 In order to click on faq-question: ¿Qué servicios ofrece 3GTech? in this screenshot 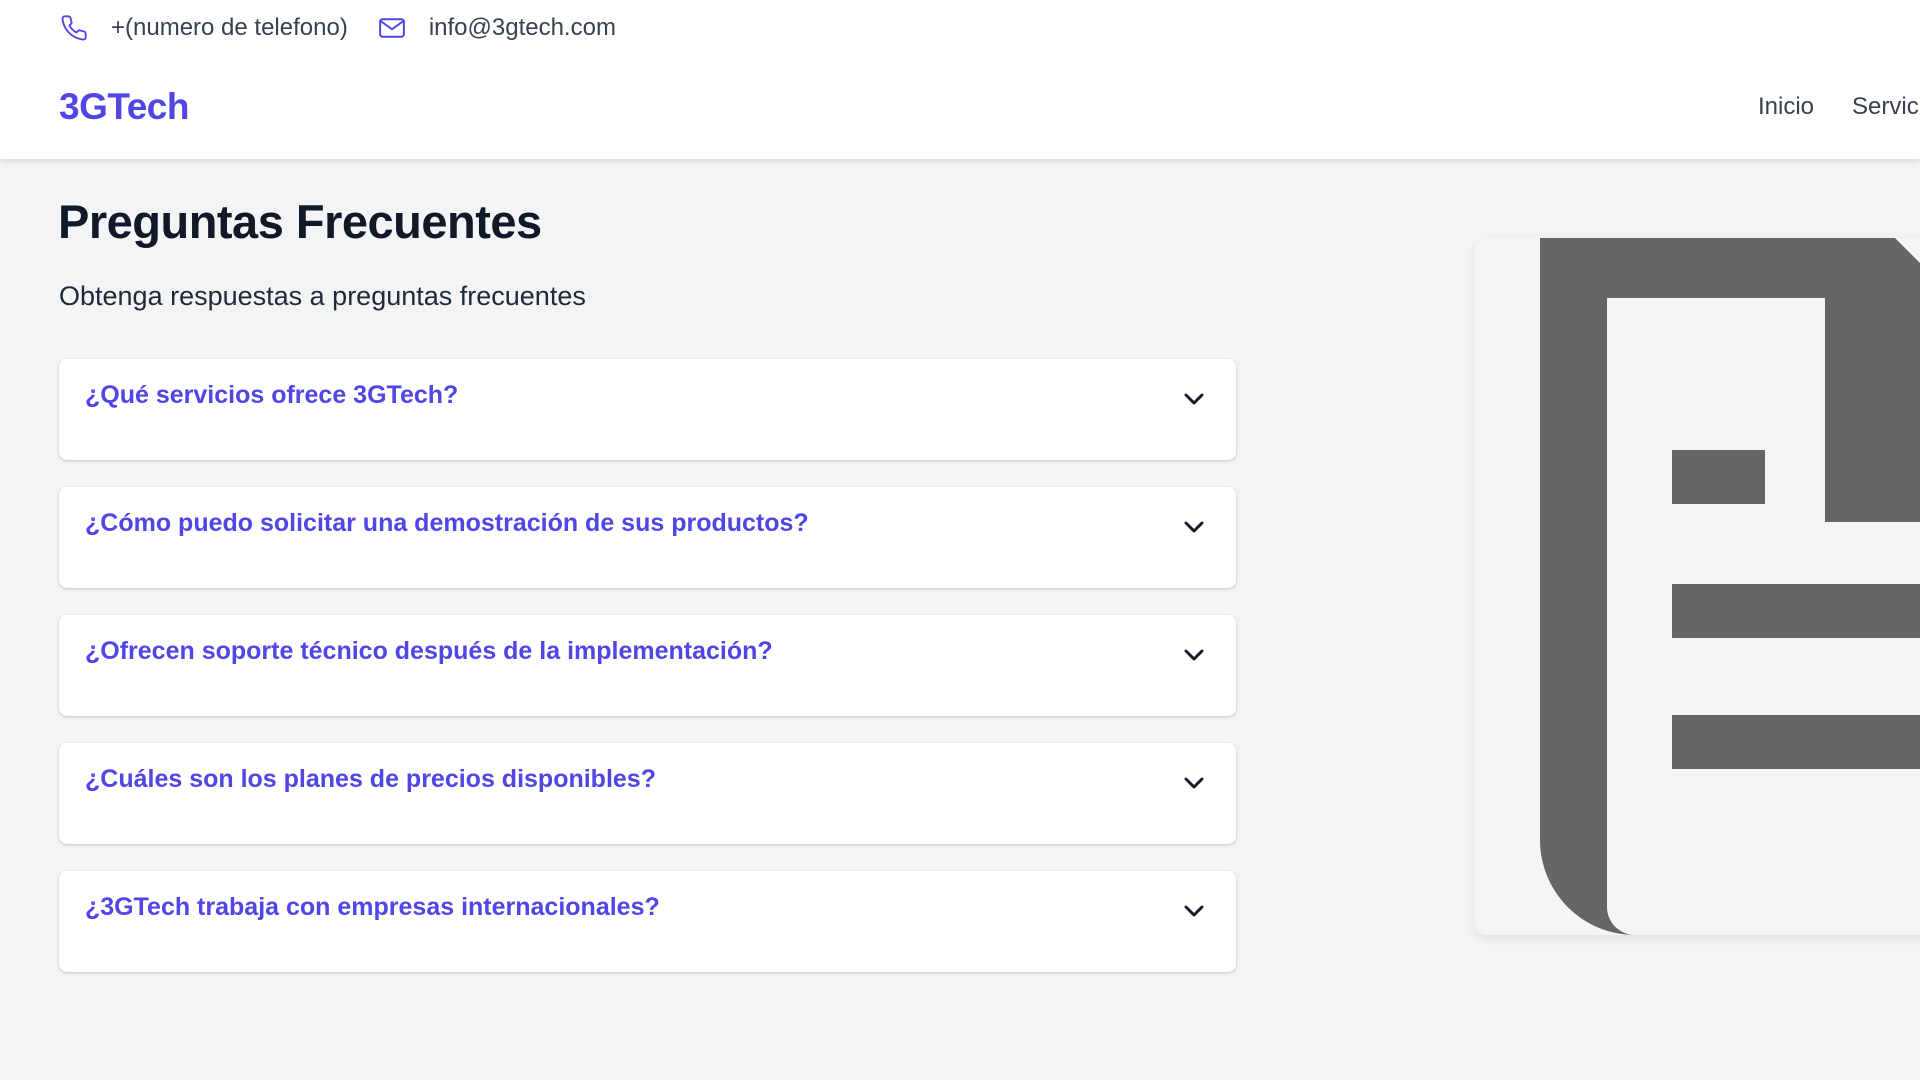, I will do `click(272, 395)`.